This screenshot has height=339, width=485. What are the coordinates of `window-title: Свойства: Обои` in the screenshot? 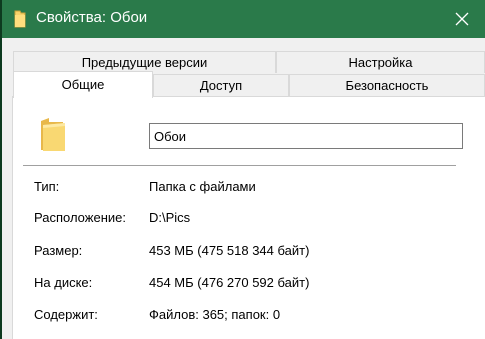 It's located at (92, 17).